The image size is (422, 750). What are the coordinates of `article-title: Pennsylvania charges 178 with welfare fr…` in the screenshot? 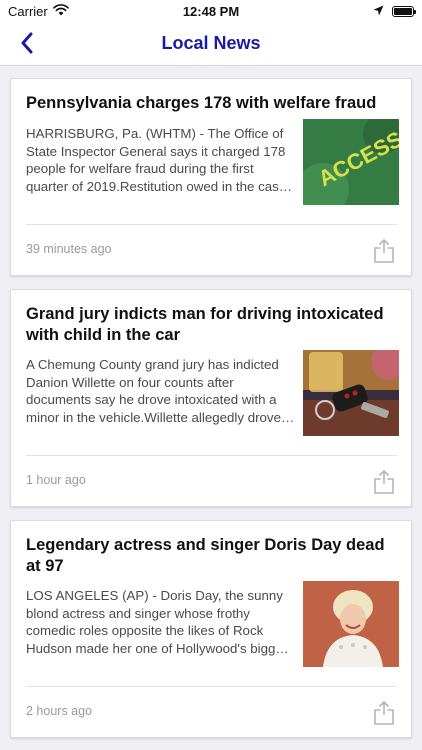 It's located at (211, 103).